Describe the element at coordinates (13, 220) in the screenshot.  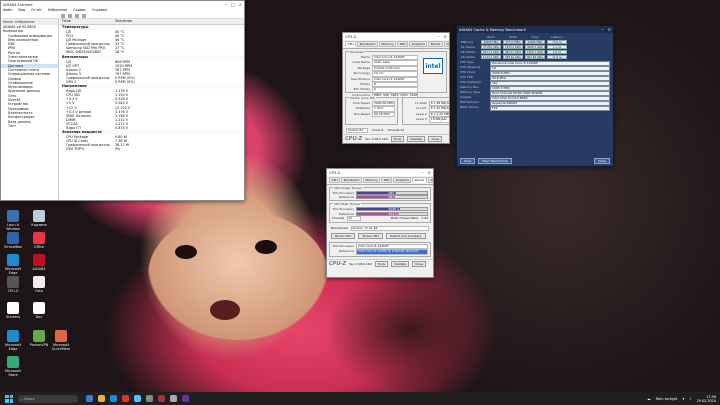
I see `desktop-icon: Laun.it Window` at that location.